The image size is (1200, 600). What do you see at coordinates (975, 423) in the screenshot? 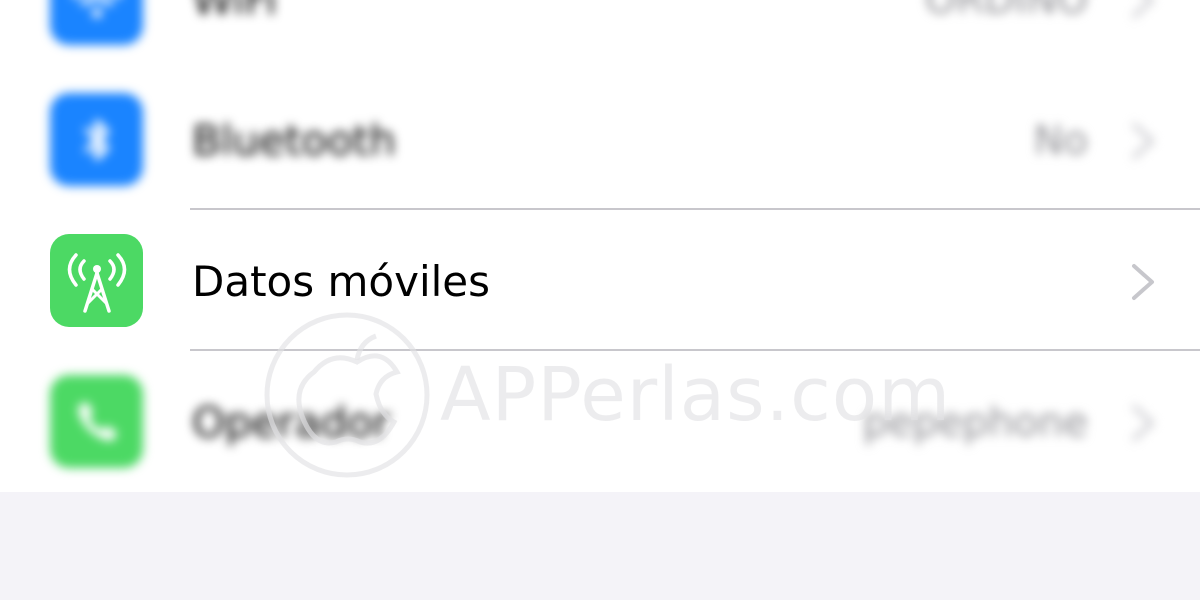
I see `carrier-value: pepephone` at bounding box center [975, 423].